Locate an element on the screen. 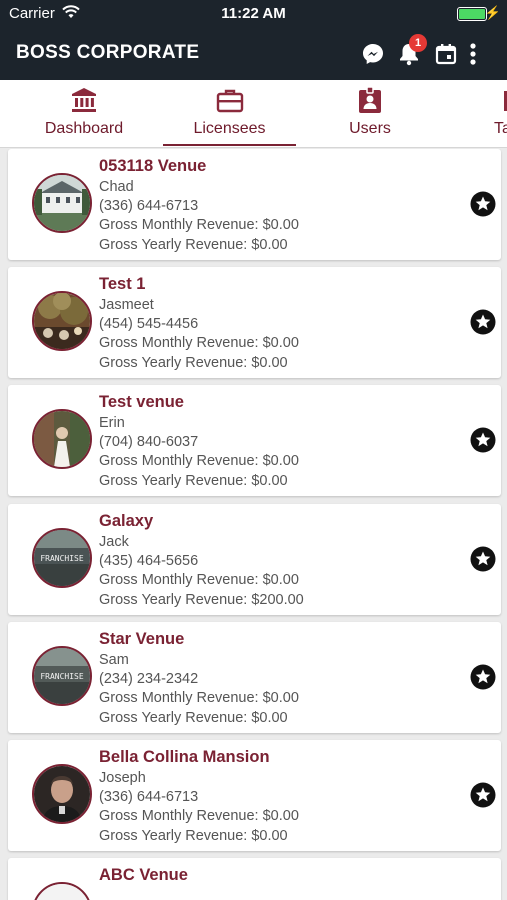  briefcase-icon is located at coordinates (230, 100).